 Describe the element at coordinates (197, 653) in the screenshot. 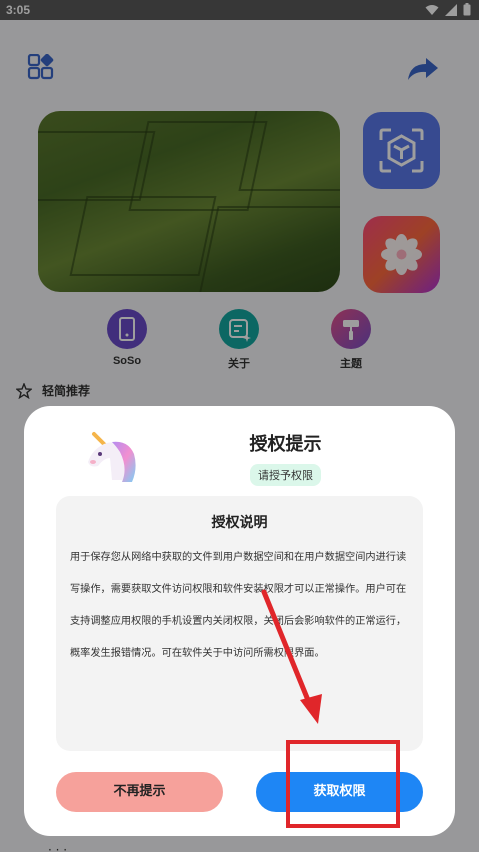

I see `card-line: 概率发生报错情况。可在软件关于中访问所需权限界面。` at that location.